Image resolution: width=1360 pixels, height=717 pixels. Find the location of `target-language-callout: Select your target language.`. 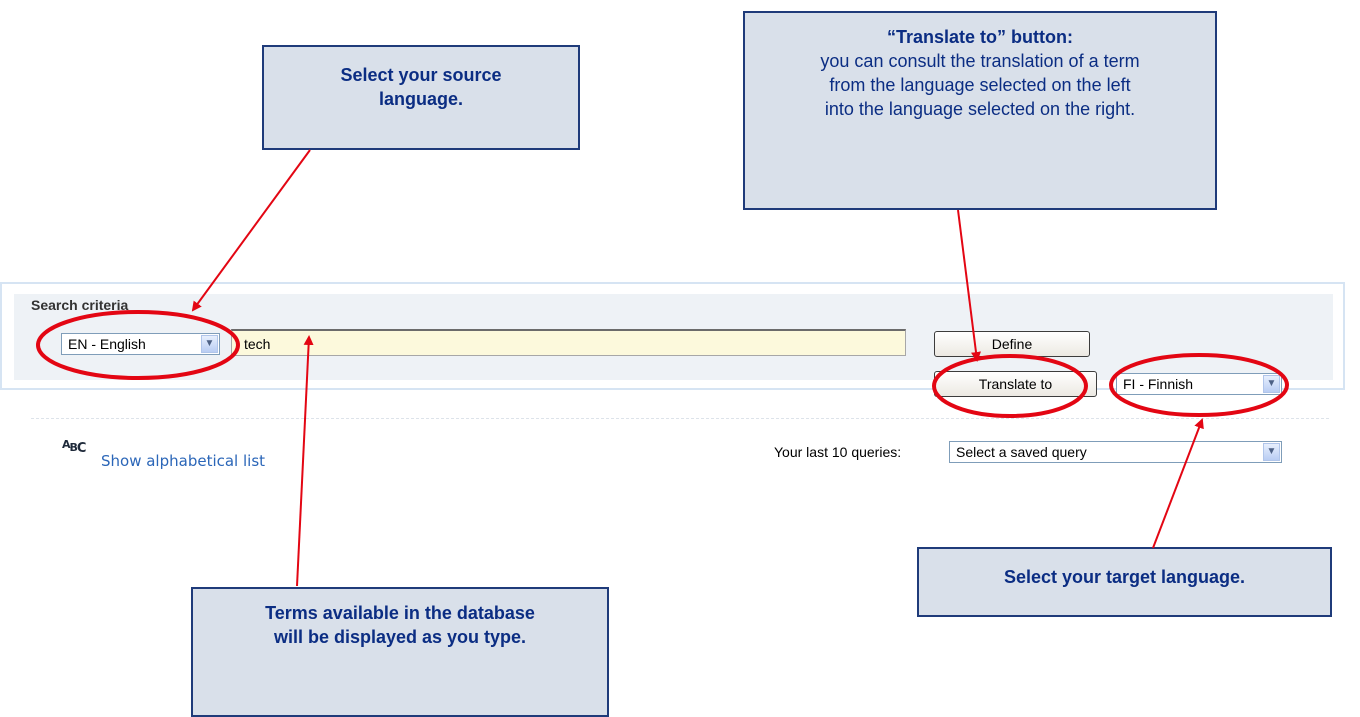

target-language-callout: Select your target language. is located at coordinates (1124, 582).